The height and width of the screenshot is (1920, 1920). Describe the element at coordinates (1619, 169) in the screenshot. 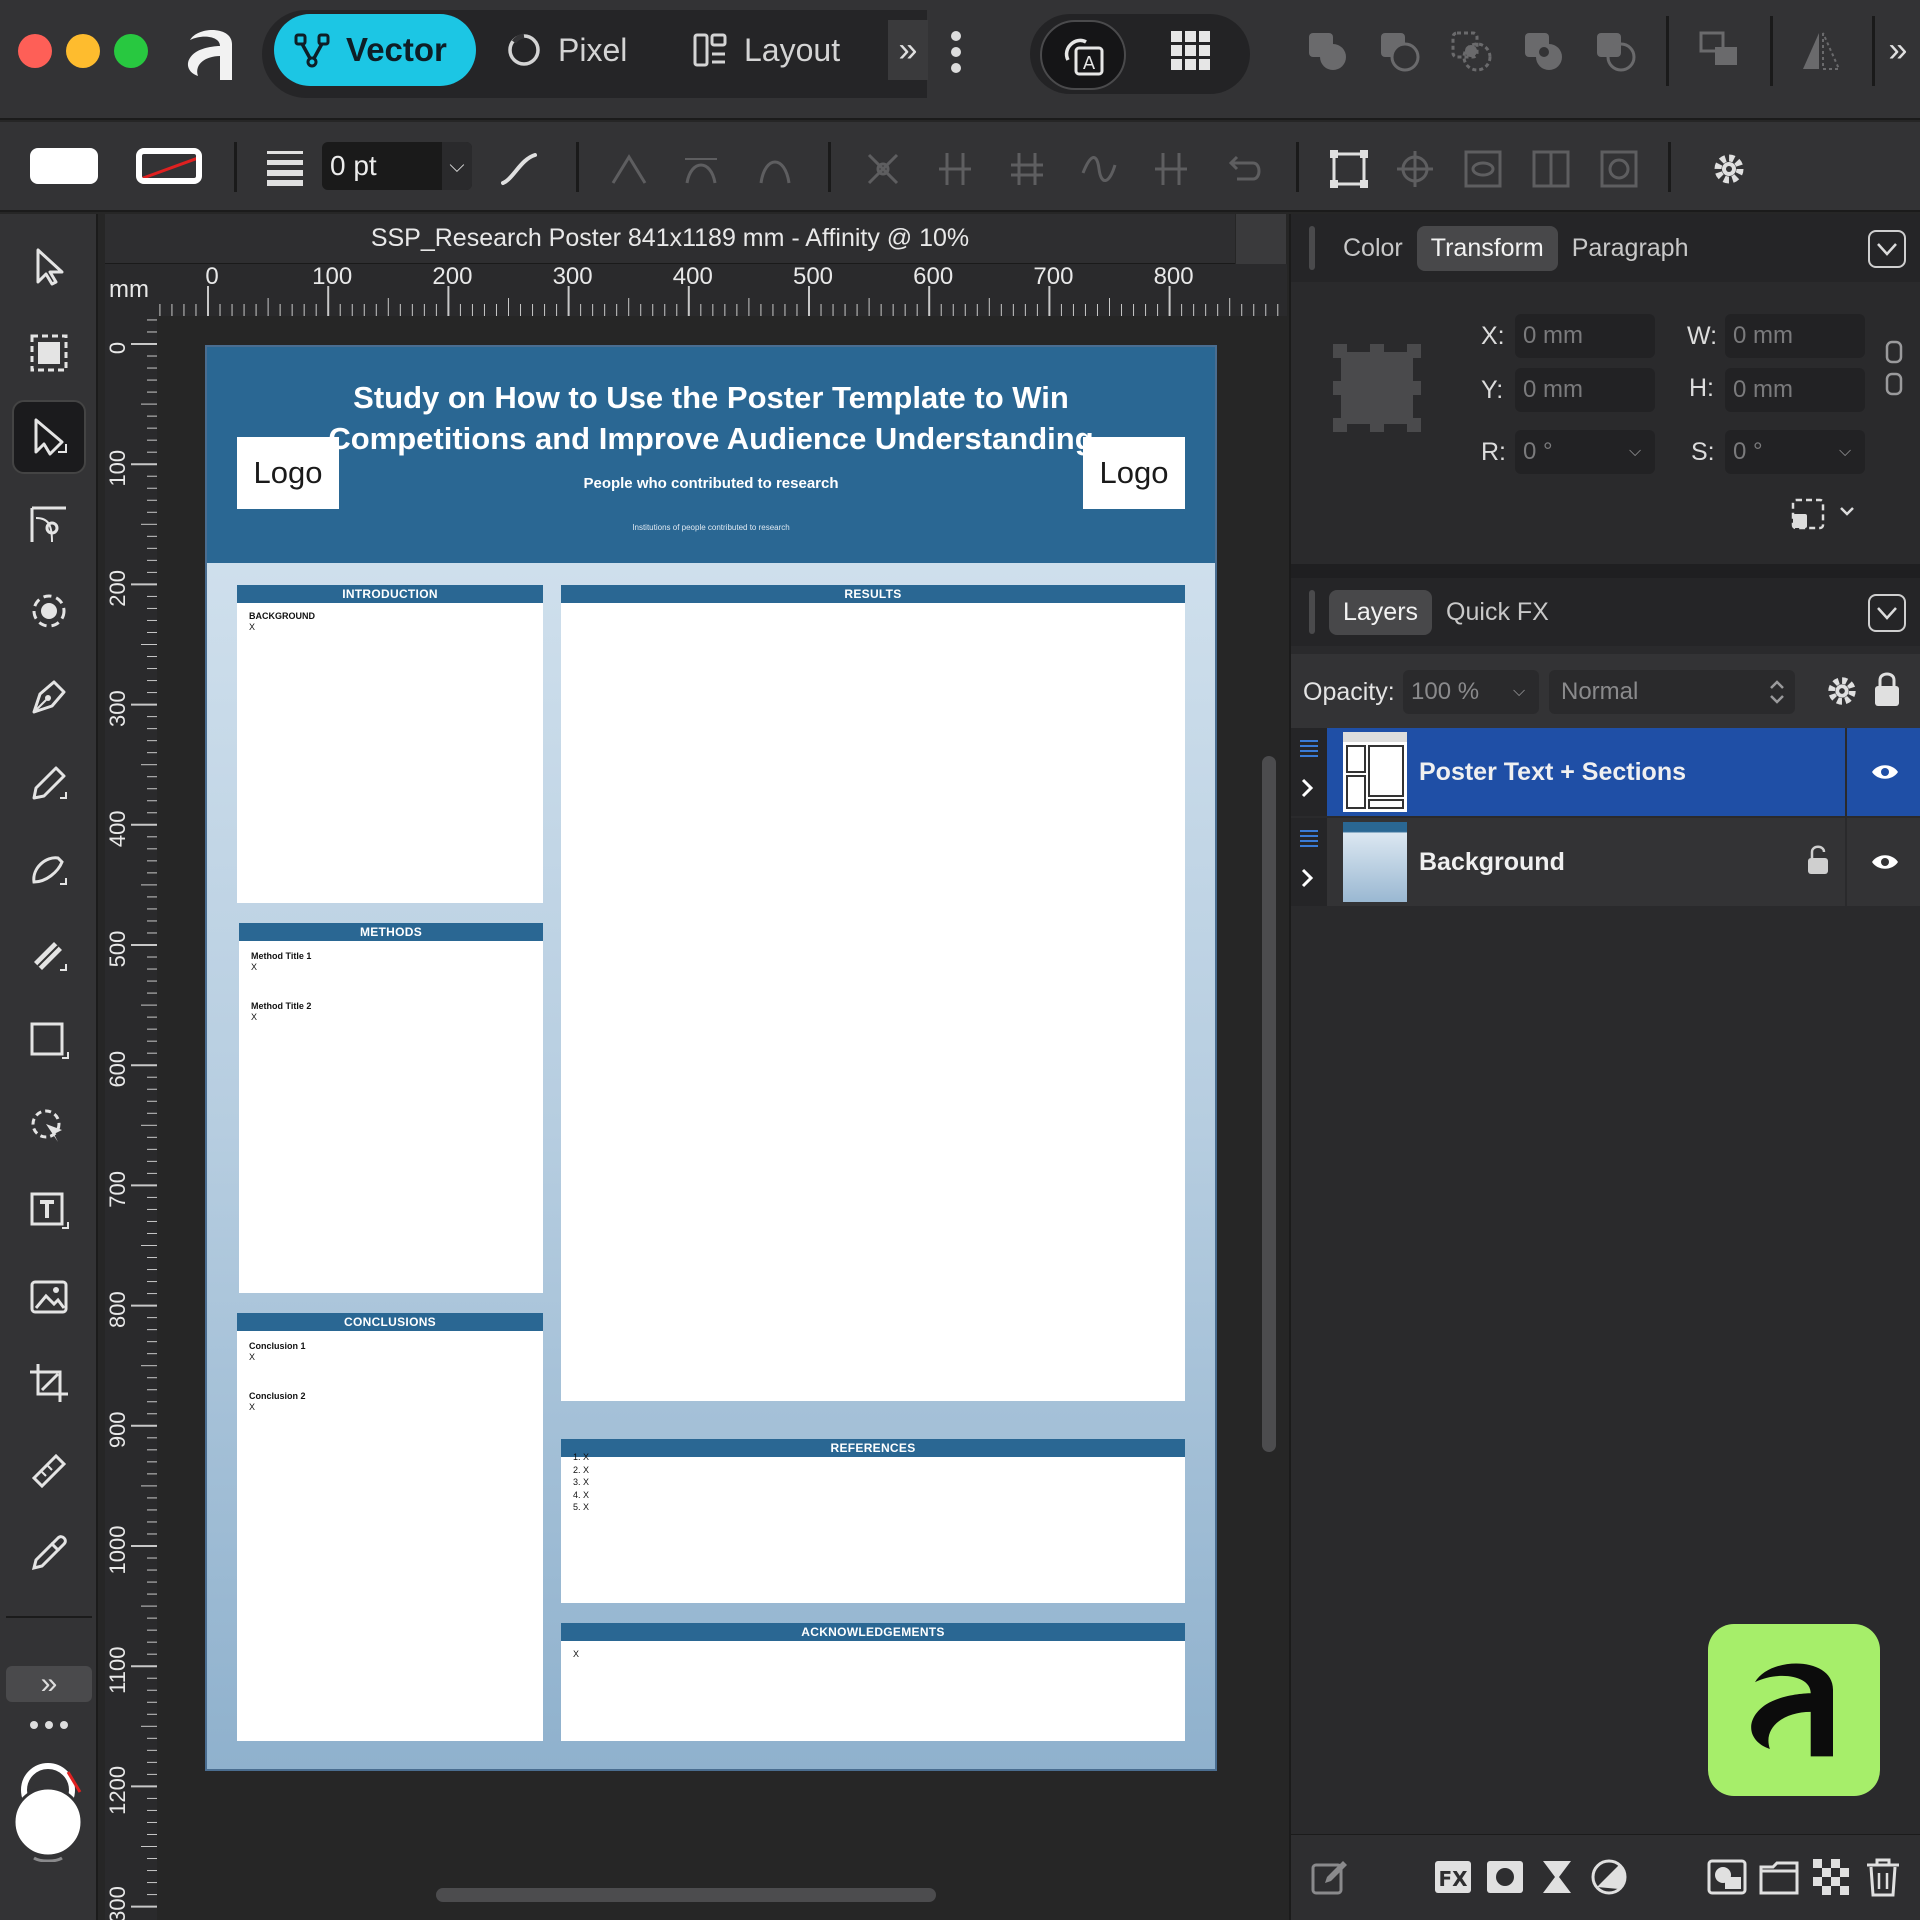

I see `rotate-mode-icon` at that location.